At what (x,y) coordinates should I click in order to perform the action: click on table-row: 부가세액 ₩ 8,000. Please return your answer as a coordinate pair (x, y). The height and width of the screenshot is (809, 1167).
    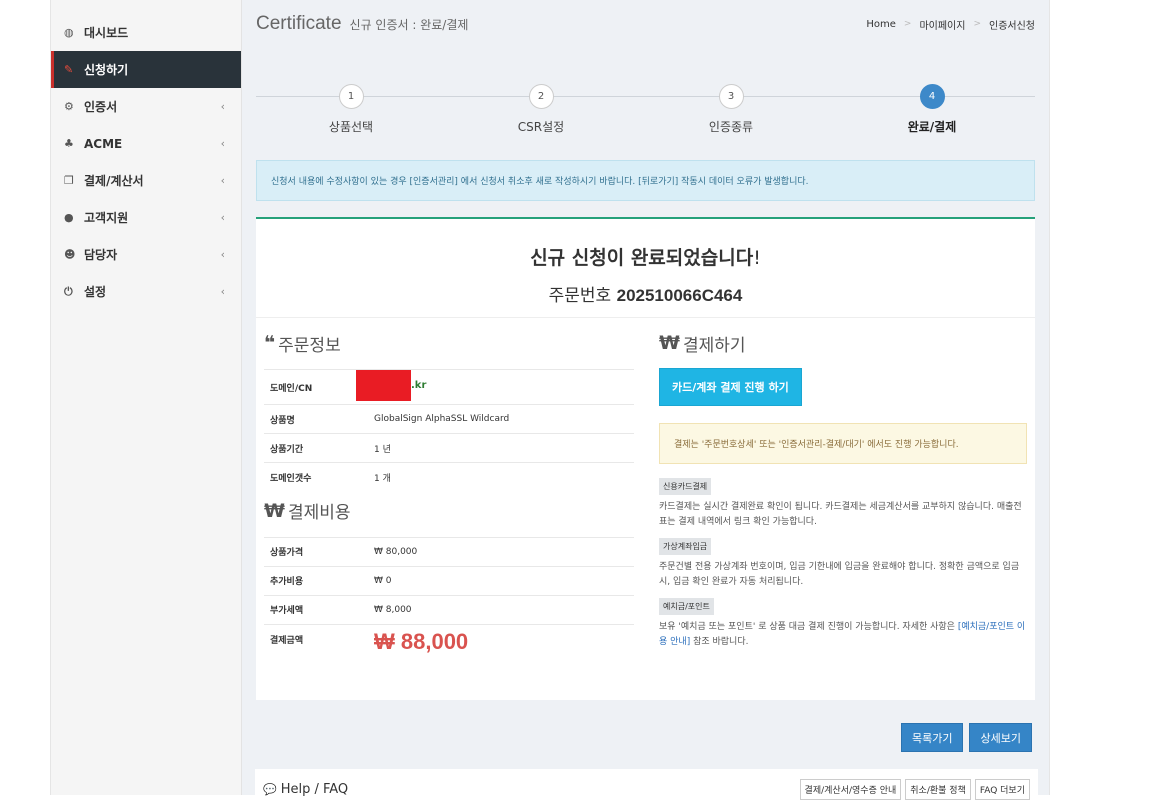
    Looking at the image, I should click on (449, 609).